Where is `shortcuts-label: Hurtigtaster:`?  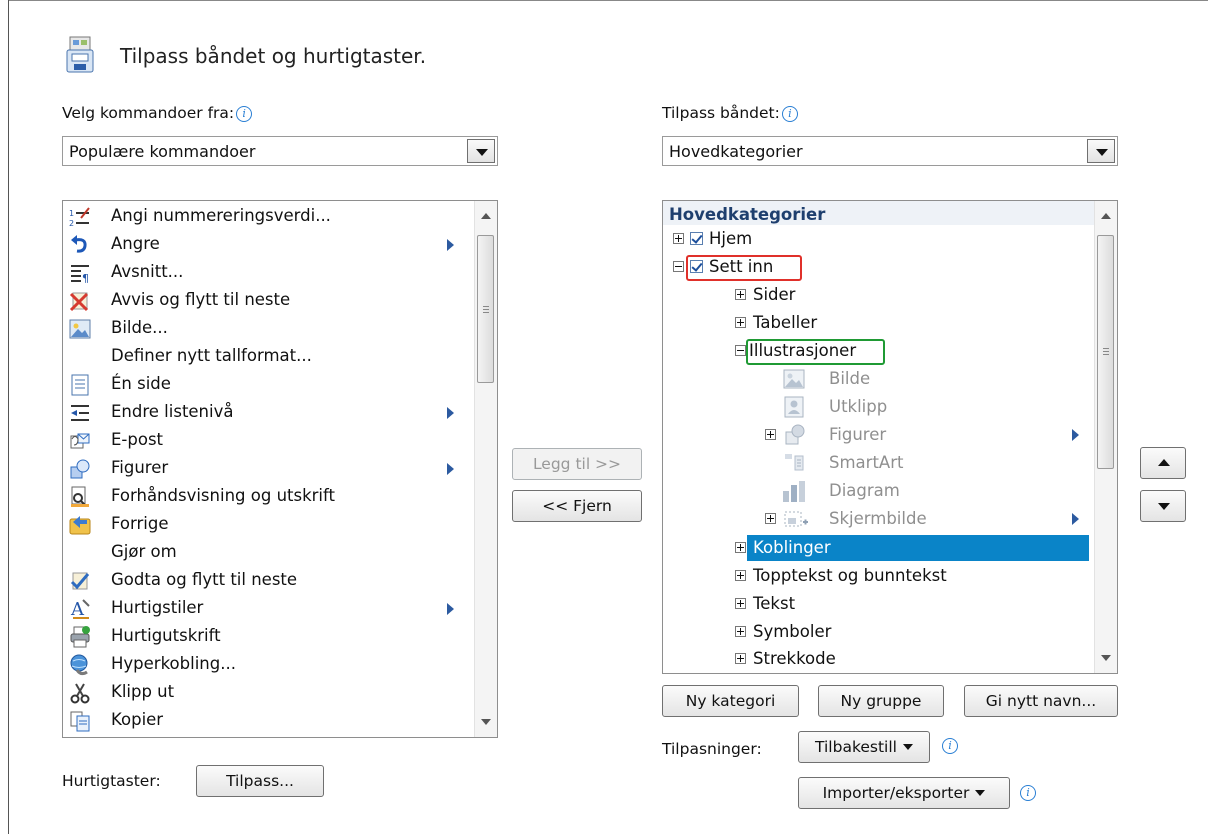 shortcuts-label: Hurtigtaster: is located at coordinates (111, 781).